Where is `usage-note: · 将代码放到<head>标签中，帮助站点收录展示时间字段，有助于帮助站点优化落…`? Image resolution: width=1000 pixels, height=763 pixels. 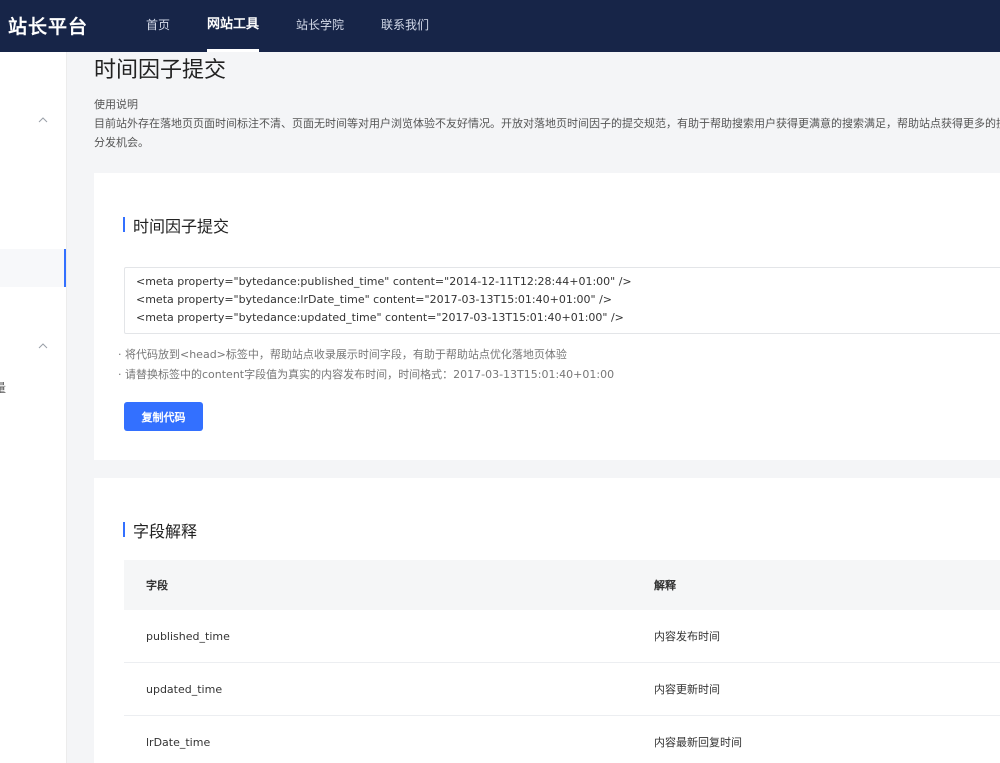
usage-note: · 将代码放到<head>标签中，帮助站点收录展示时间字段，有助于帮助站点优化落… is located at coordinates (342, 354).